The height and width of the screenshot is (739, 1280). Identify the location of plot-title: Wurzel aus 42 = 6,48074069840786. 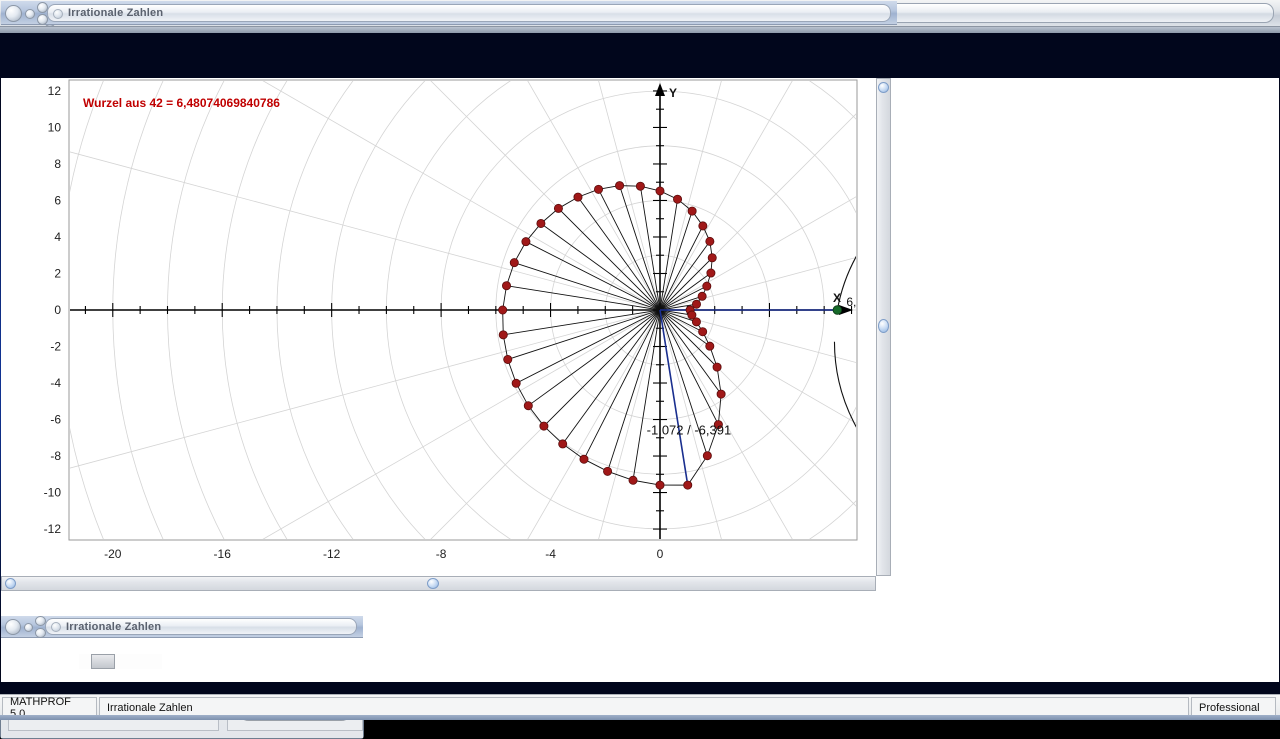
(181, 103).